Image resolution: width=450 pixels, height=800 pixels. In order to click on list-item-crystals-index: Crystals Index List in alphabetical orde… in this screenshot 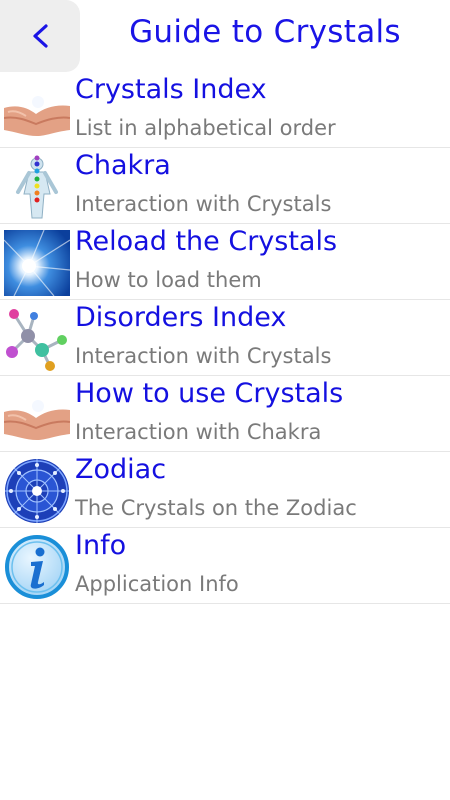, I will do `click(225, 110)`.